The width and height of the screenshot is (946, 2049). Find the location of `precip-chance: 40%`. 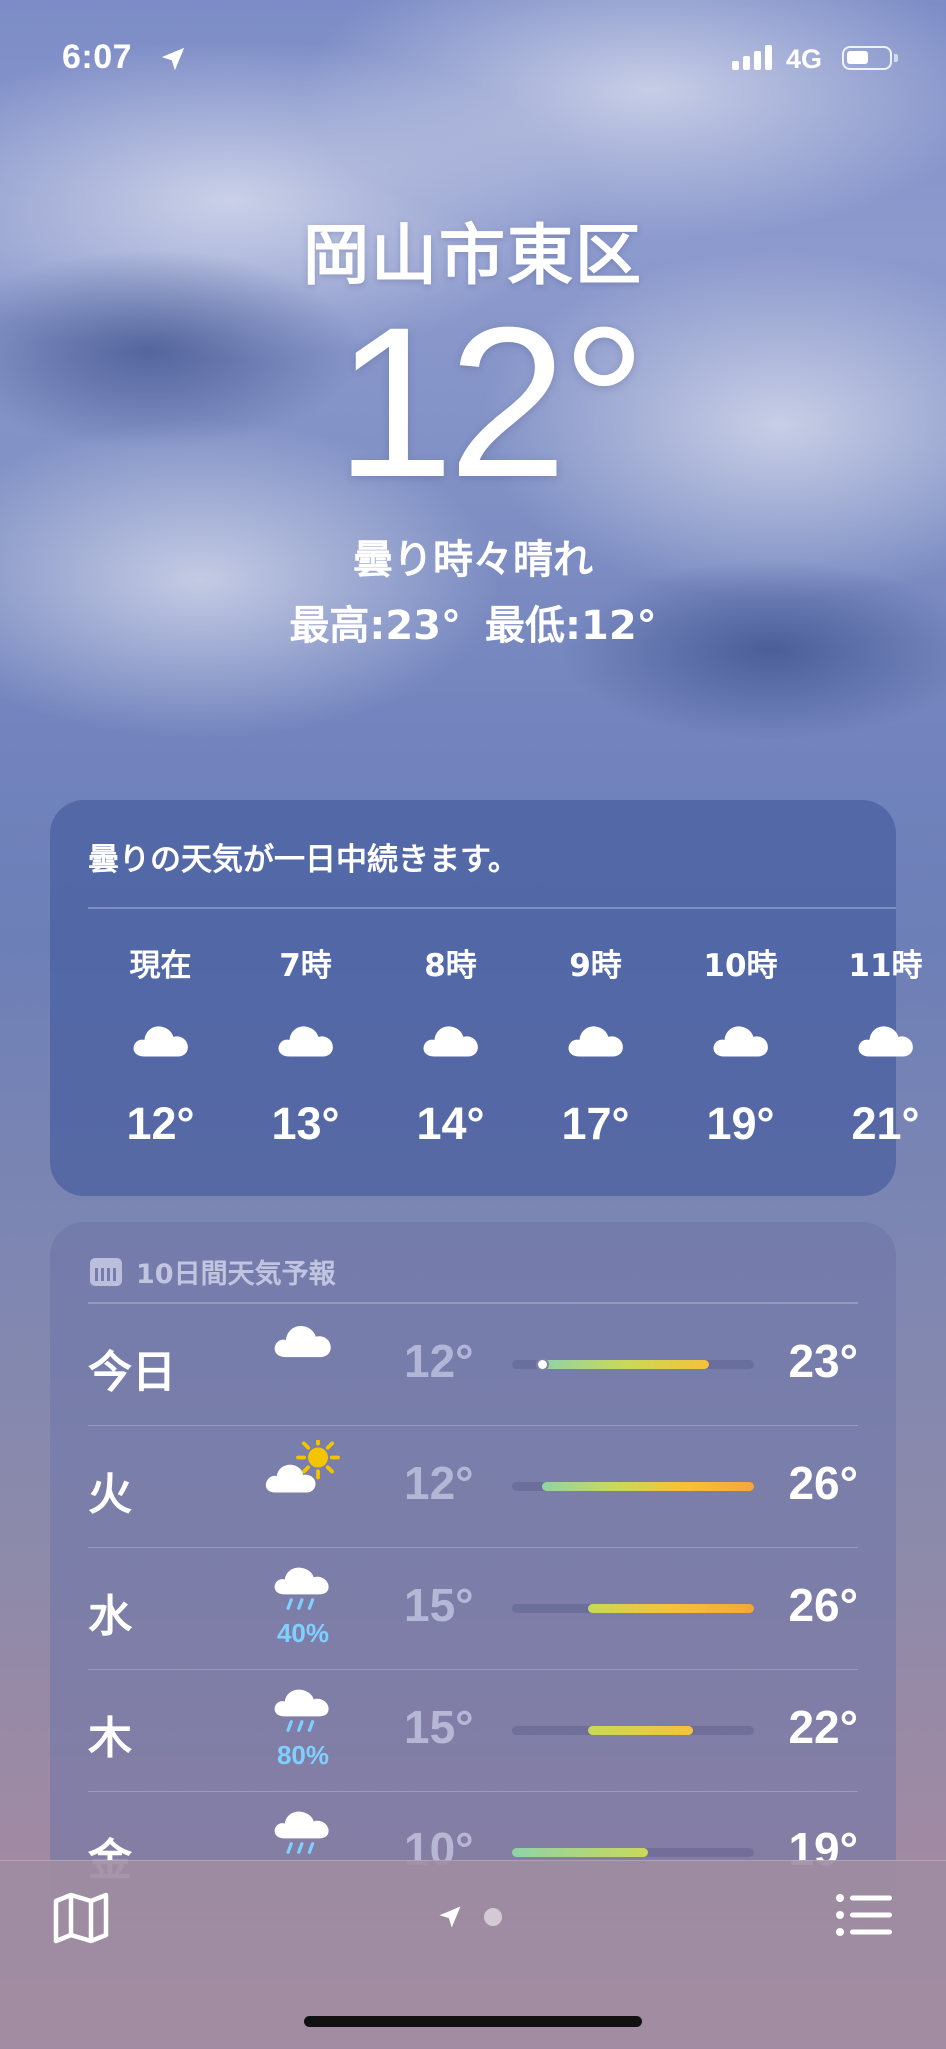

precip-chance: 40% is located at coordinates (303, 1633).